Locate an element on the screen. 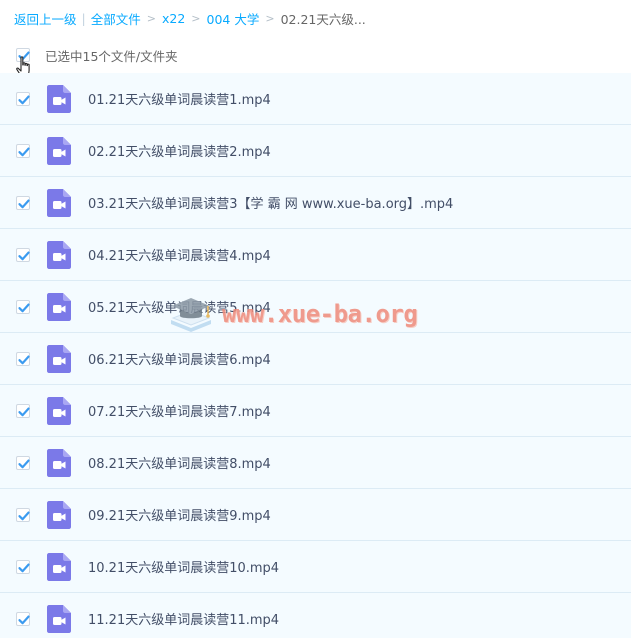 Image resolution: width=631 pixels, height=638 pixels. file-row: 09.21天六级单词晨读营9.mp4 is located at coordinates (315, 515).